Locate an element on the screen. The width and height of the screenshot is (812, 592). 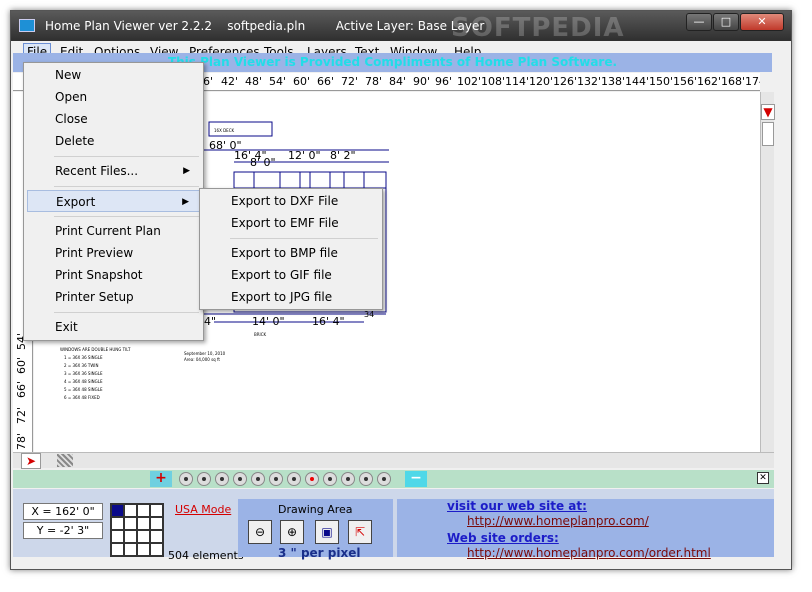
ruler-tick: 144' is located at coordinates (637, 81).